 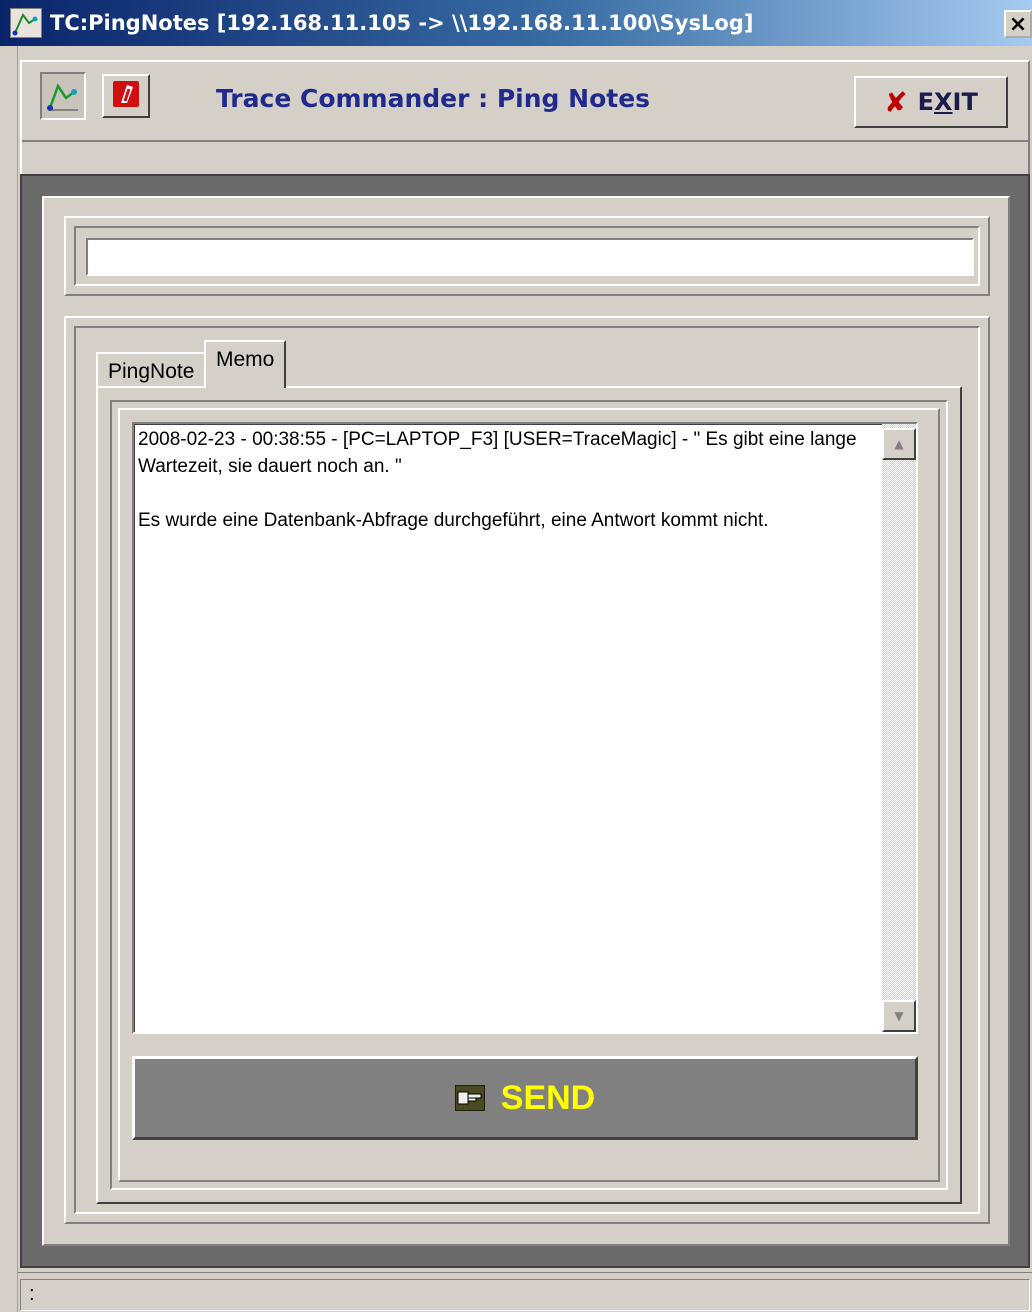 I want to click on status-text: :, so click(x=525, y=1295).